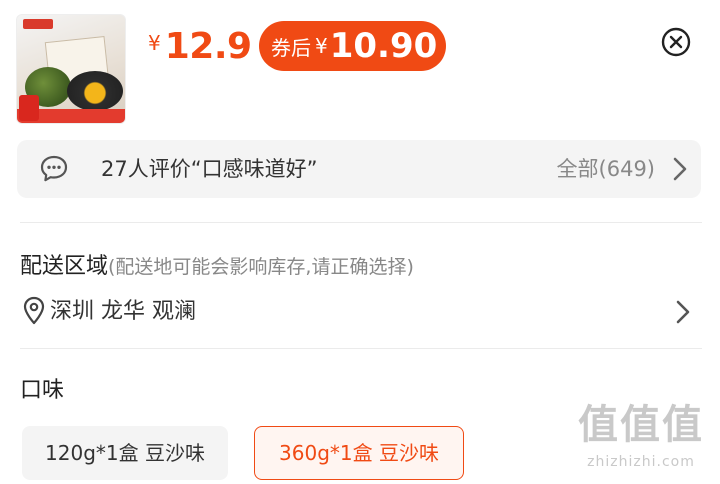 The image size is (720, 484). Describe the element at coordinates (34, 310) in the screenshot. I see `location-pin-icon` at that location.